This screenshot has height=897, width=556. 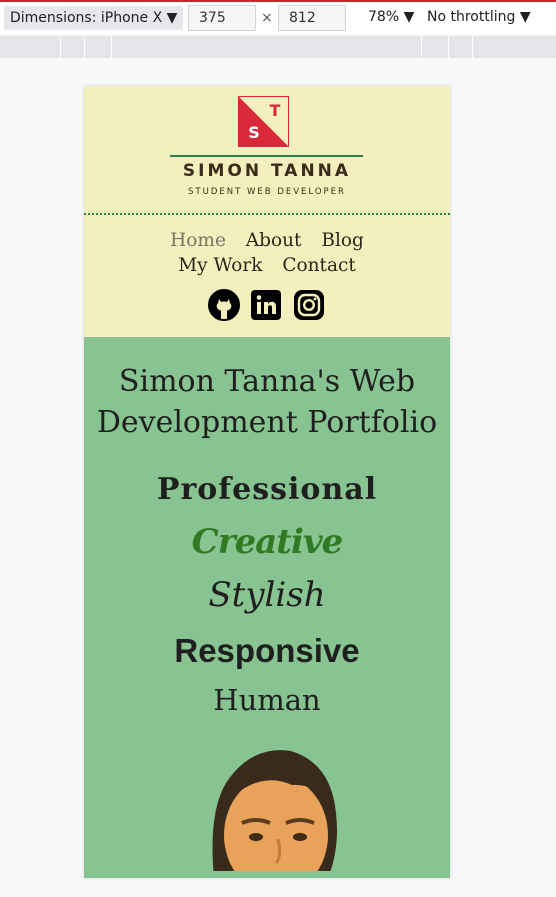 I want to click on site-logo: T S, so click(x=263, y=121).